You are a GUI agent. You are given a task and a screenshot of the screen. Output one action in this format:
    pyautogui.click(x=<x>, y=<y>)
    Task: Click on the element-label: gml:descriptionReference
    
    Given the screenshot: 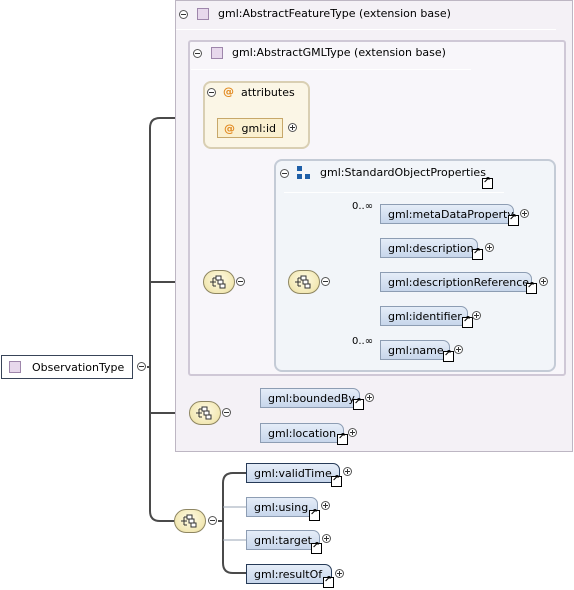 What is the action you would take?
    pyautogui.click(x=459, y=282)
    